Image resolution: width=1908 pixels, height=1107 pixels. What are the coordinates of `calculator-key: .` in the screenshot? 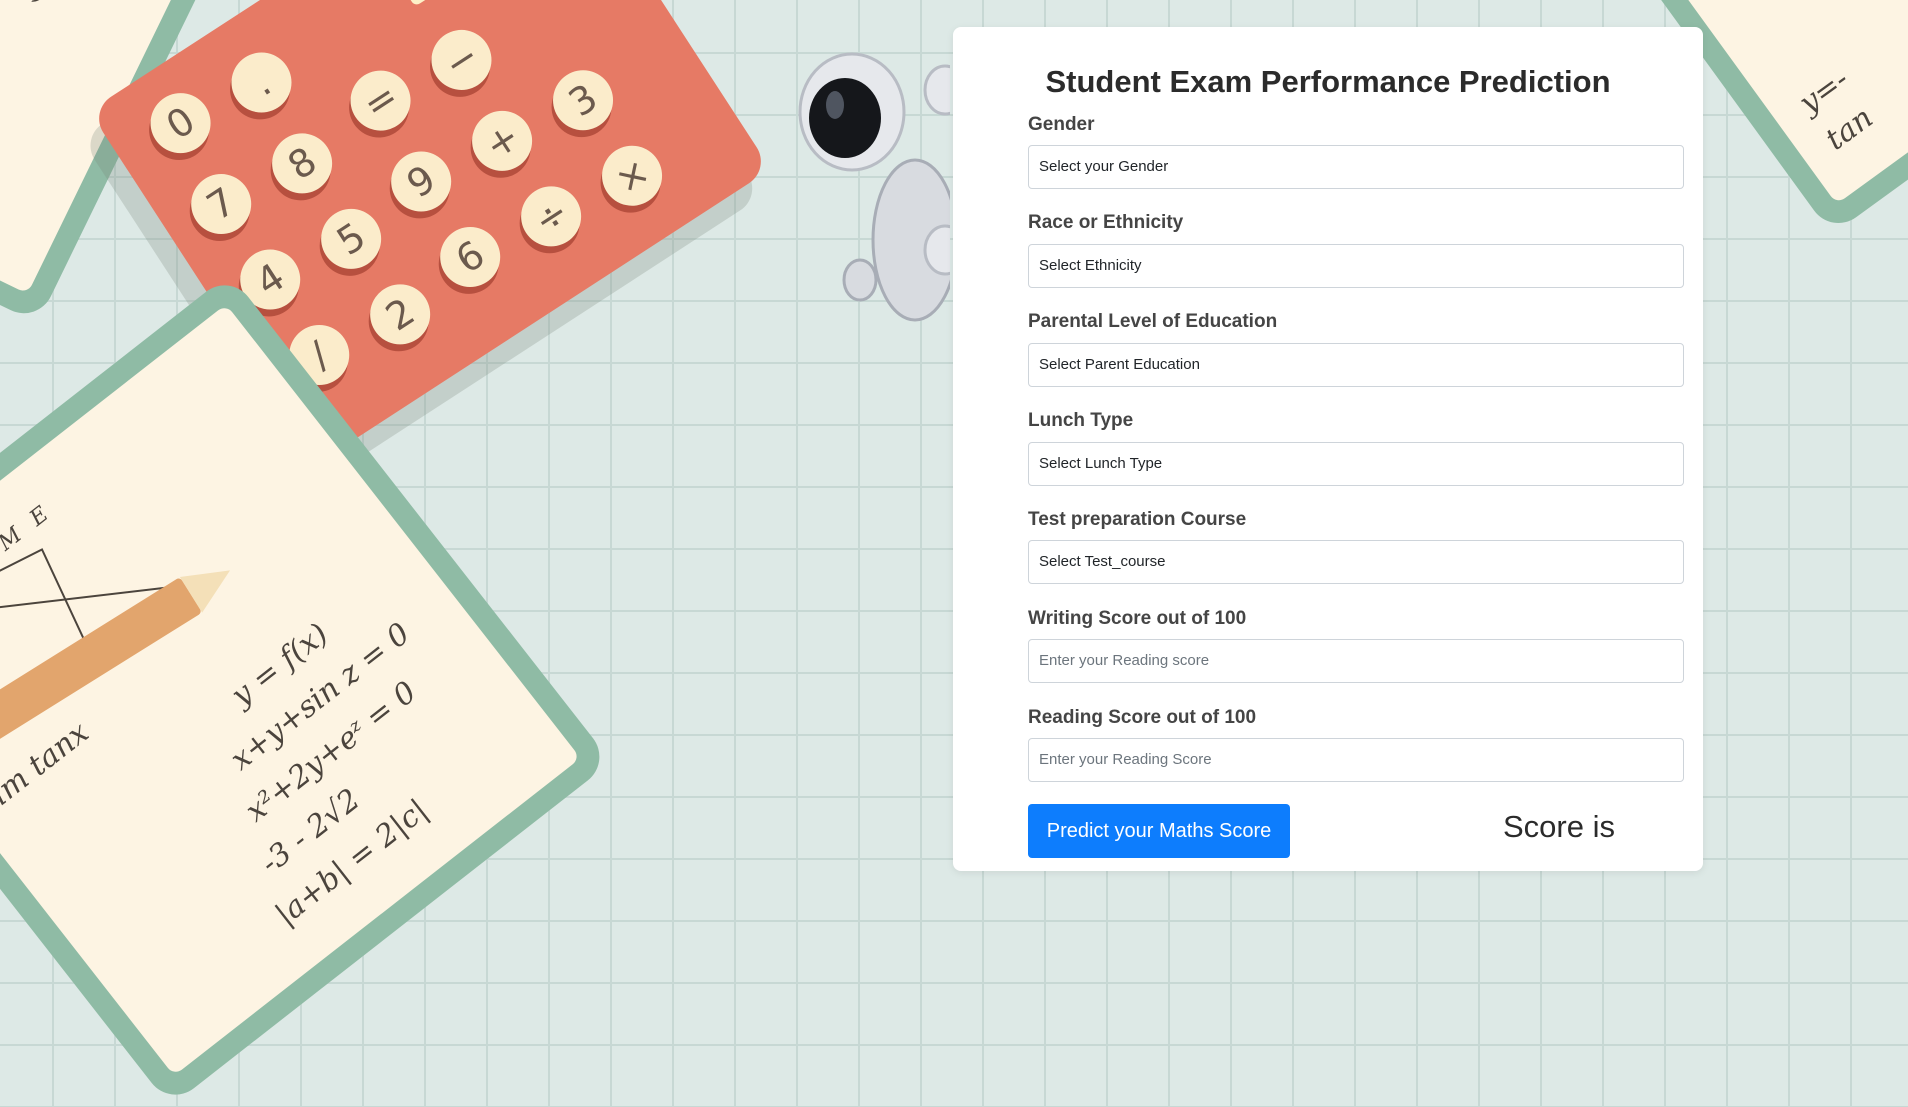 It's located at (261, 82).